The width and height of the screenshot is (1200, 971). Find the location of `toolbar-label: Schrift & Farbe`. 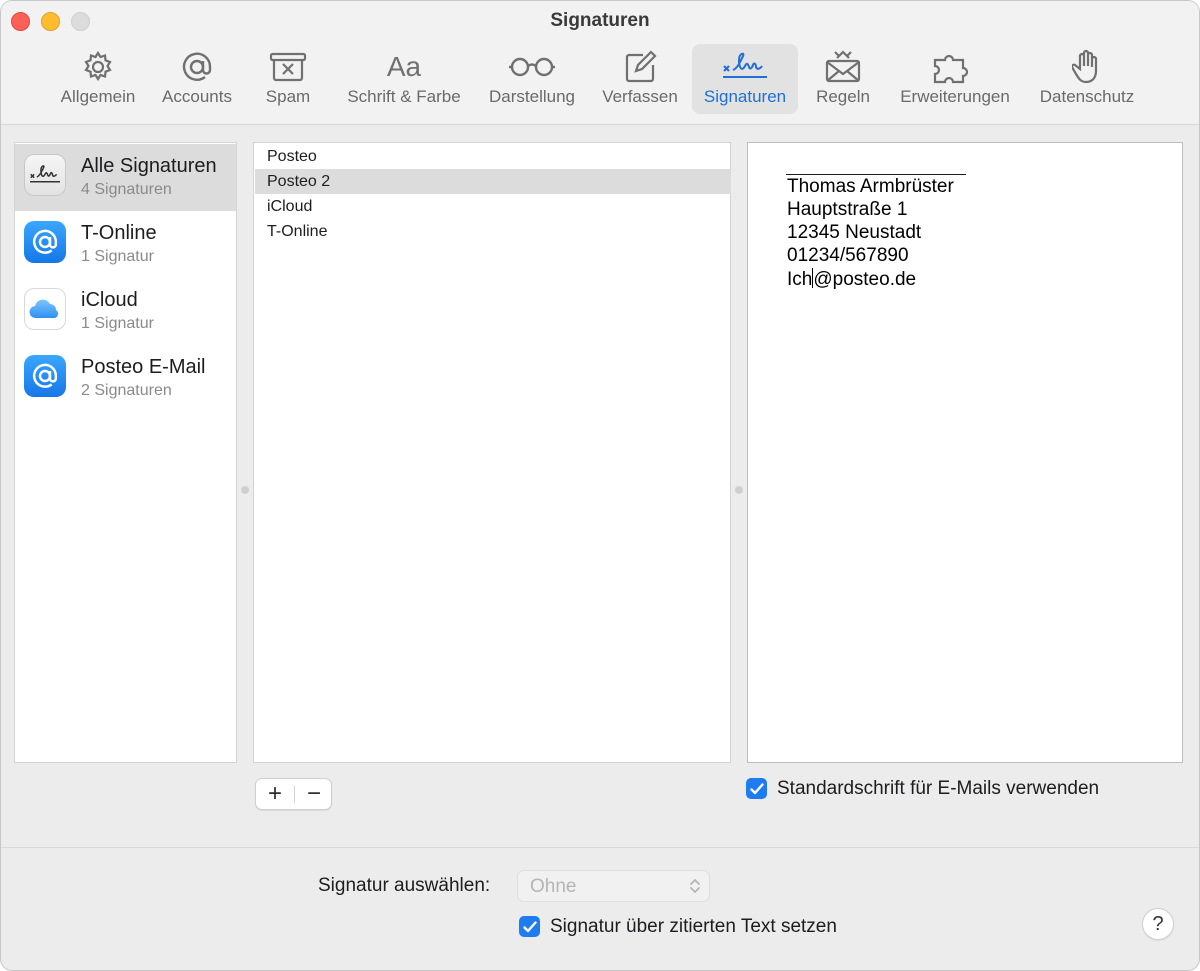

toolbar-label: Schrift & Farbe is located at coordinates (404, 96).